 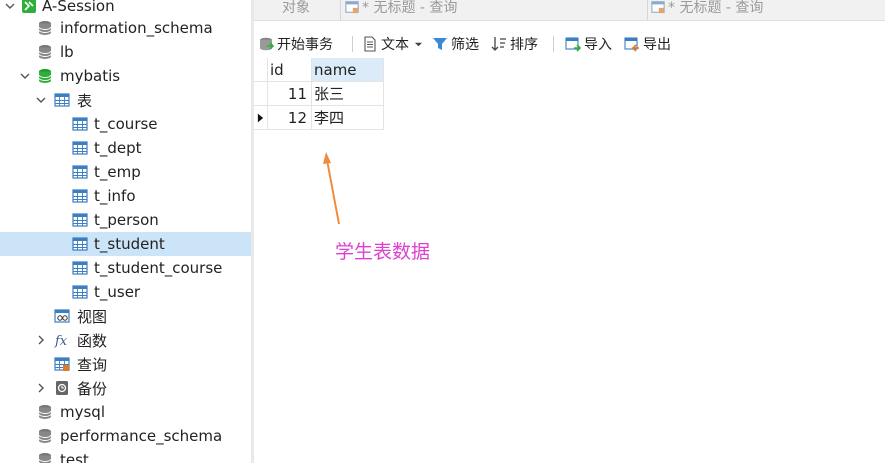 I want to click on tab-untitled-query-1: * 无标题 - 查询, so click(x=401, y=8).